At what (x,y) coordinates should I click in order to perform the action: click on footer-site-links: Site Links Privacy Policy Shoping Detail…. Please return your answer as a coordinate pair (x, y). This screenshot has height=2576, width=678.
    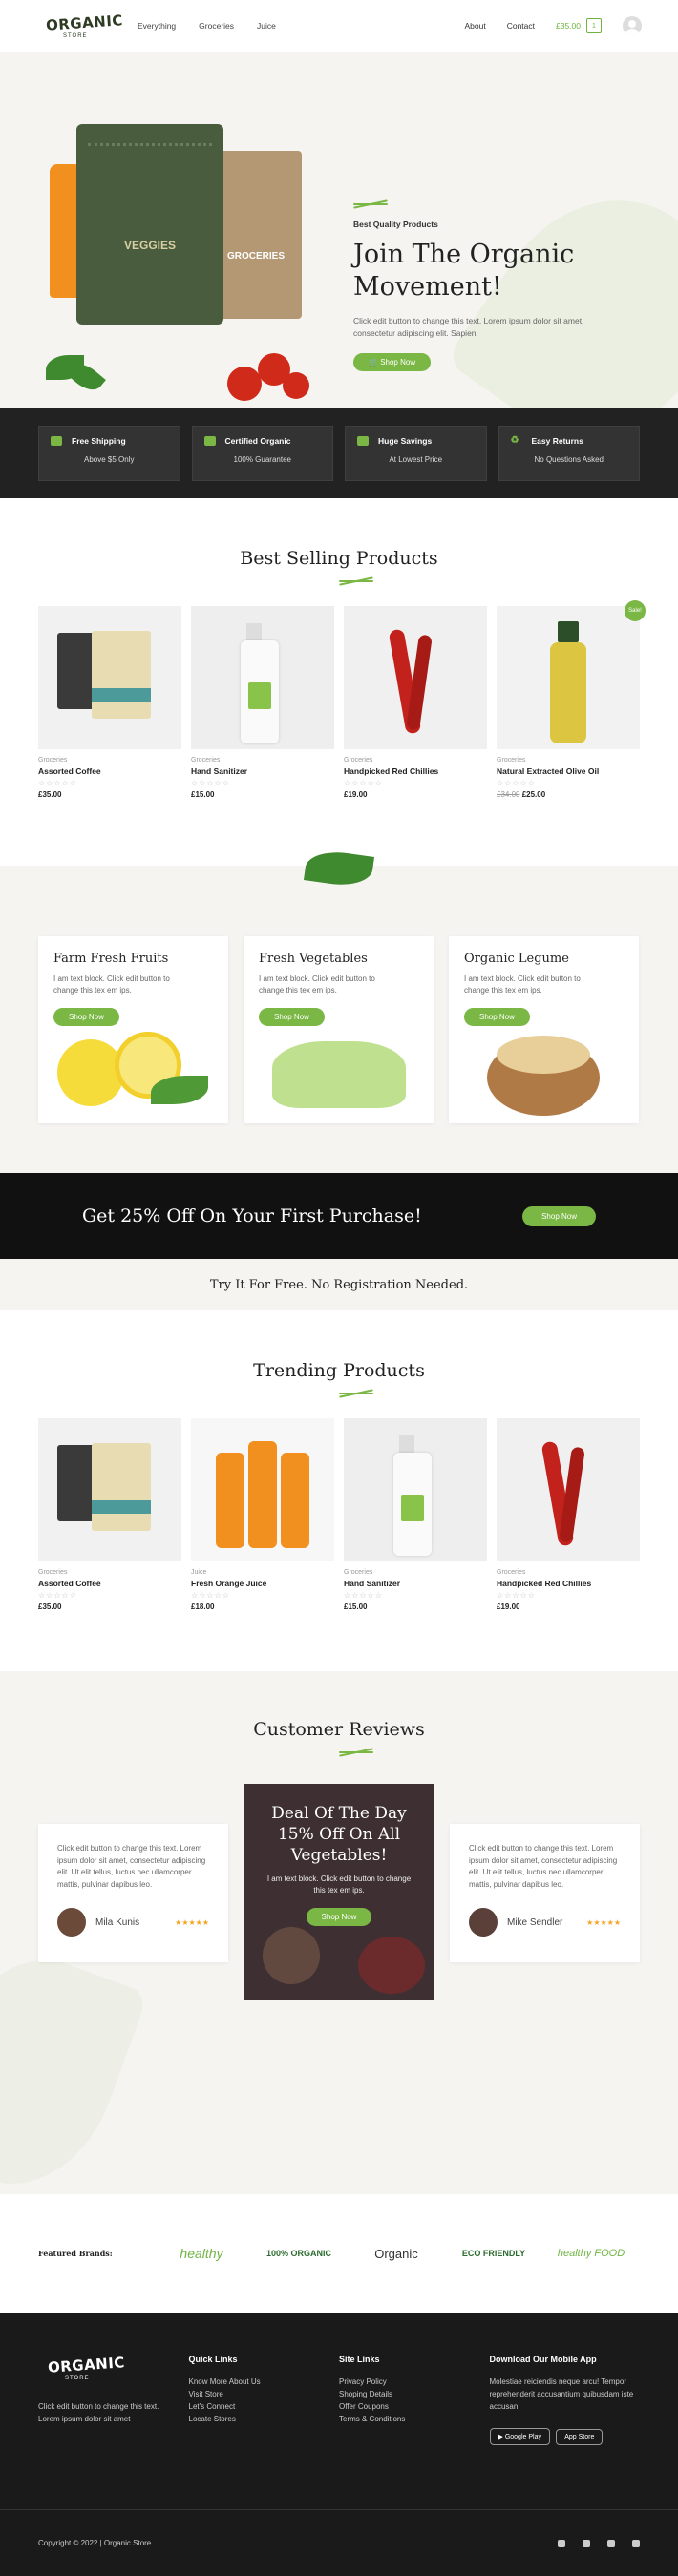
    Looking at the image, I should click on (414, 2432).